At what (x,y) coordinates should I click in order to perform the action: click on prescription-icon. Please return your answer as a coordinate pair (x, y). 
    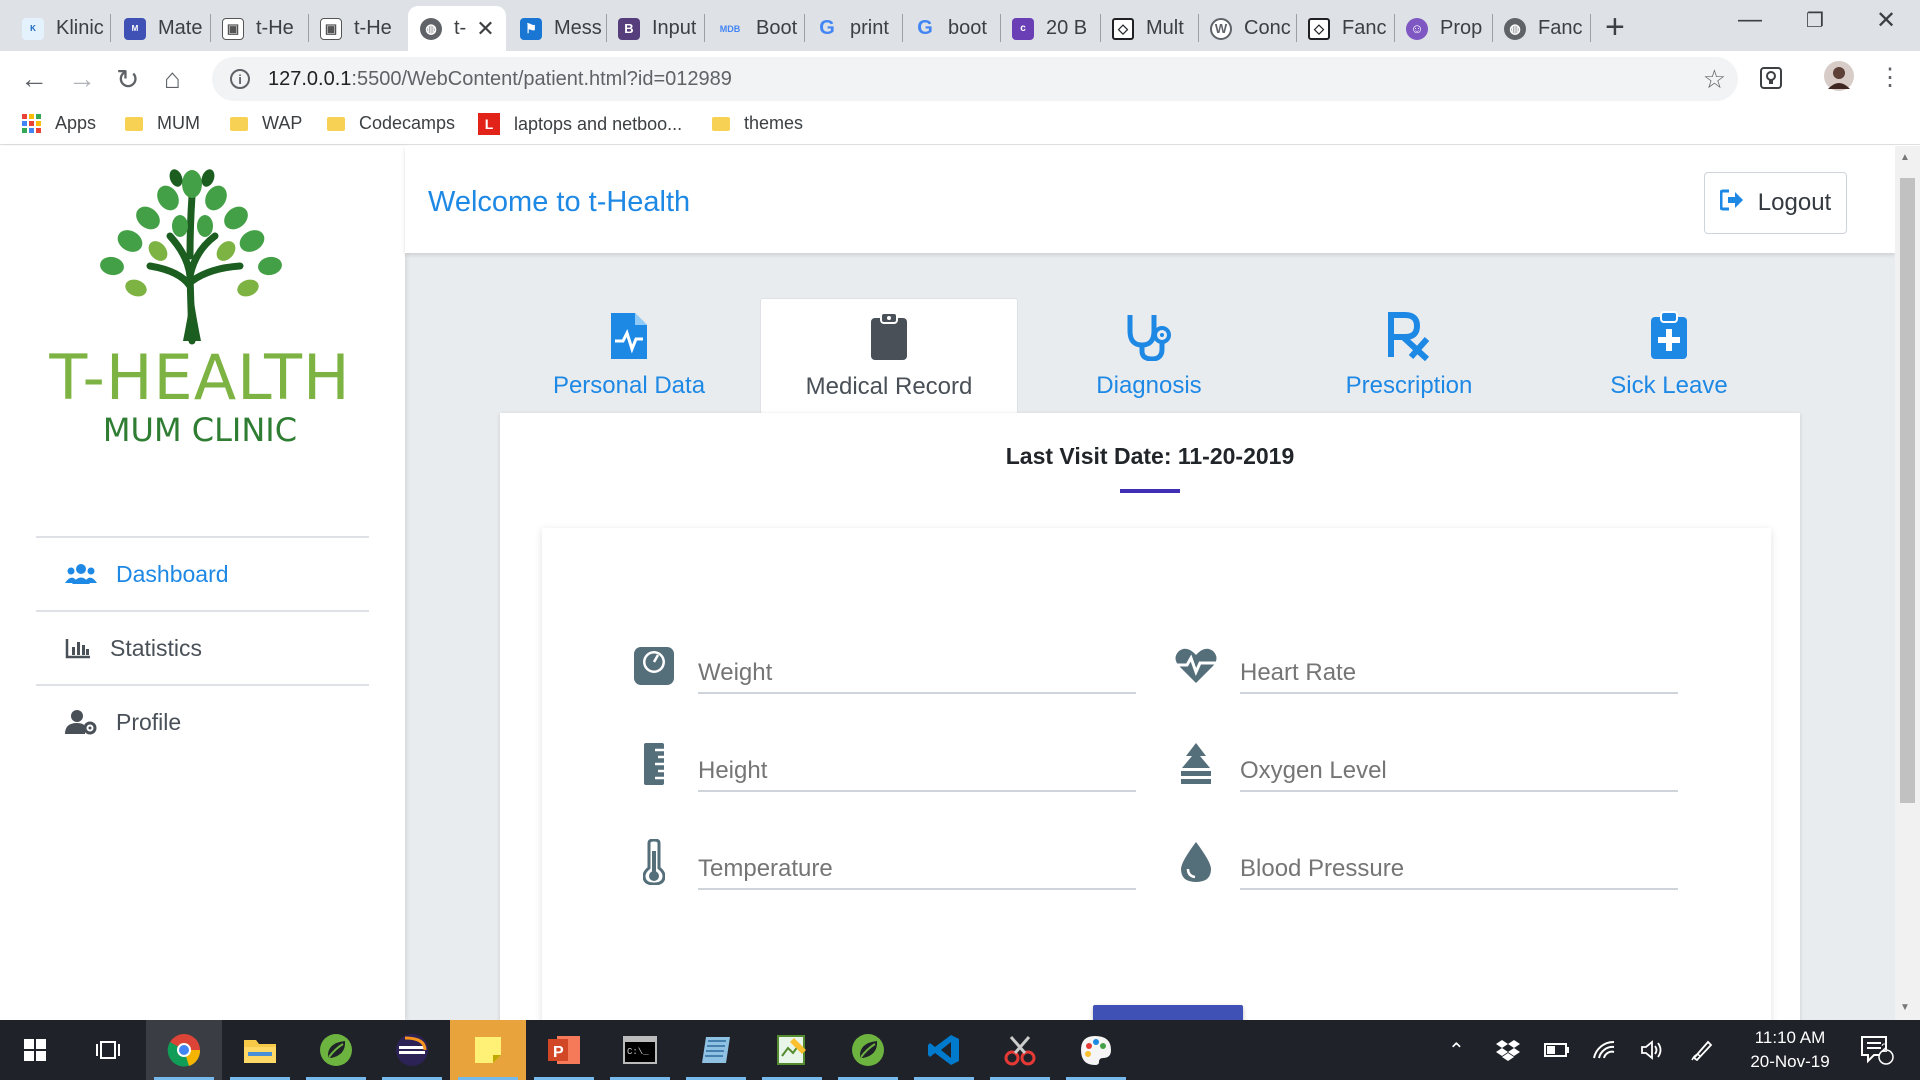
    Looking at the image, I should click on (1409, 336).